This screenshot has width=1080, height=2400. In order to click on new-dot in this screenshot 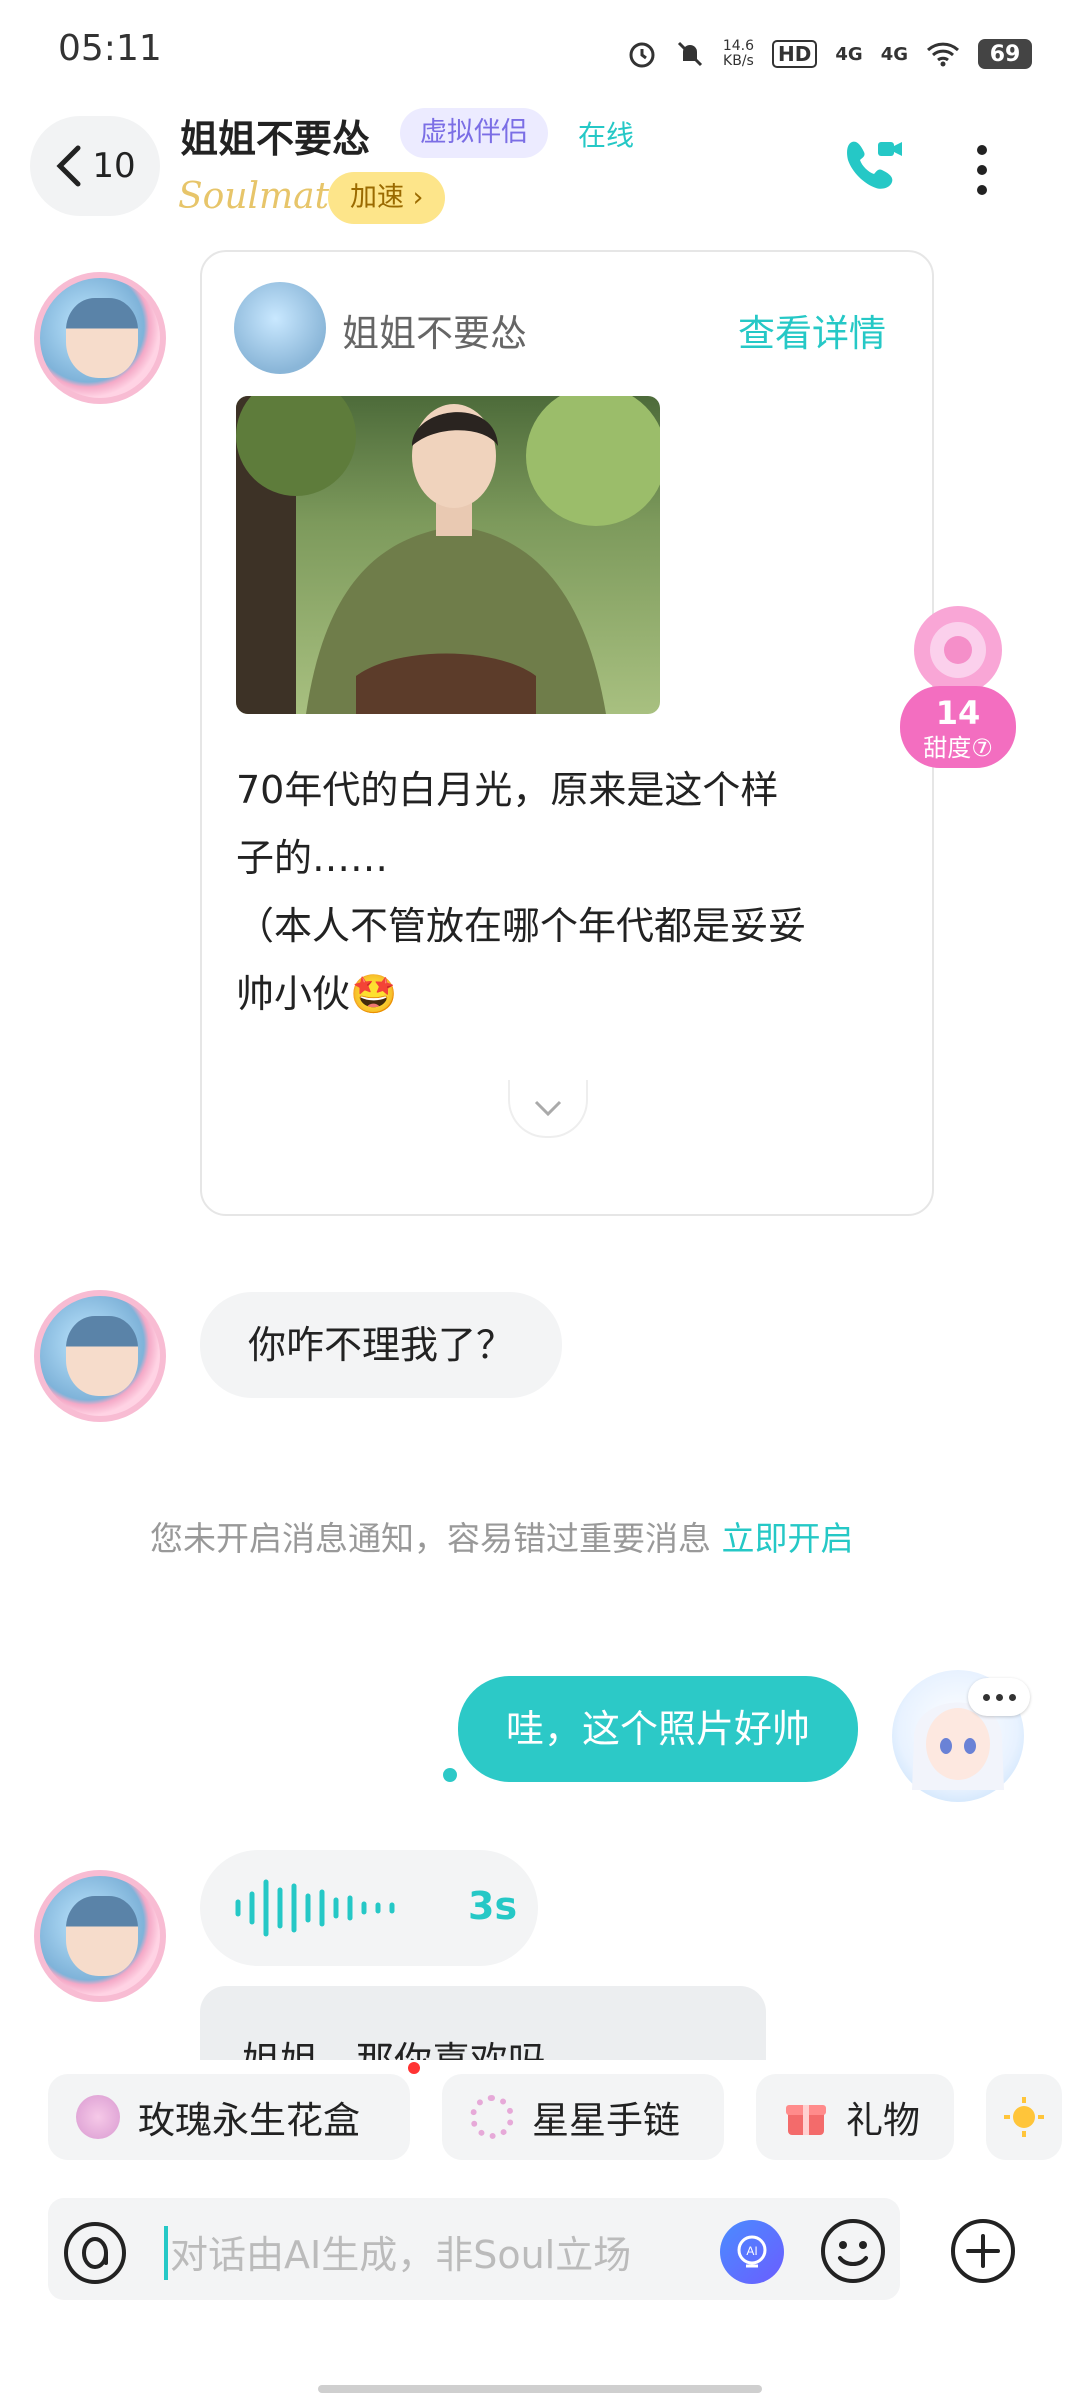, I will do `click(414, 2068)`.